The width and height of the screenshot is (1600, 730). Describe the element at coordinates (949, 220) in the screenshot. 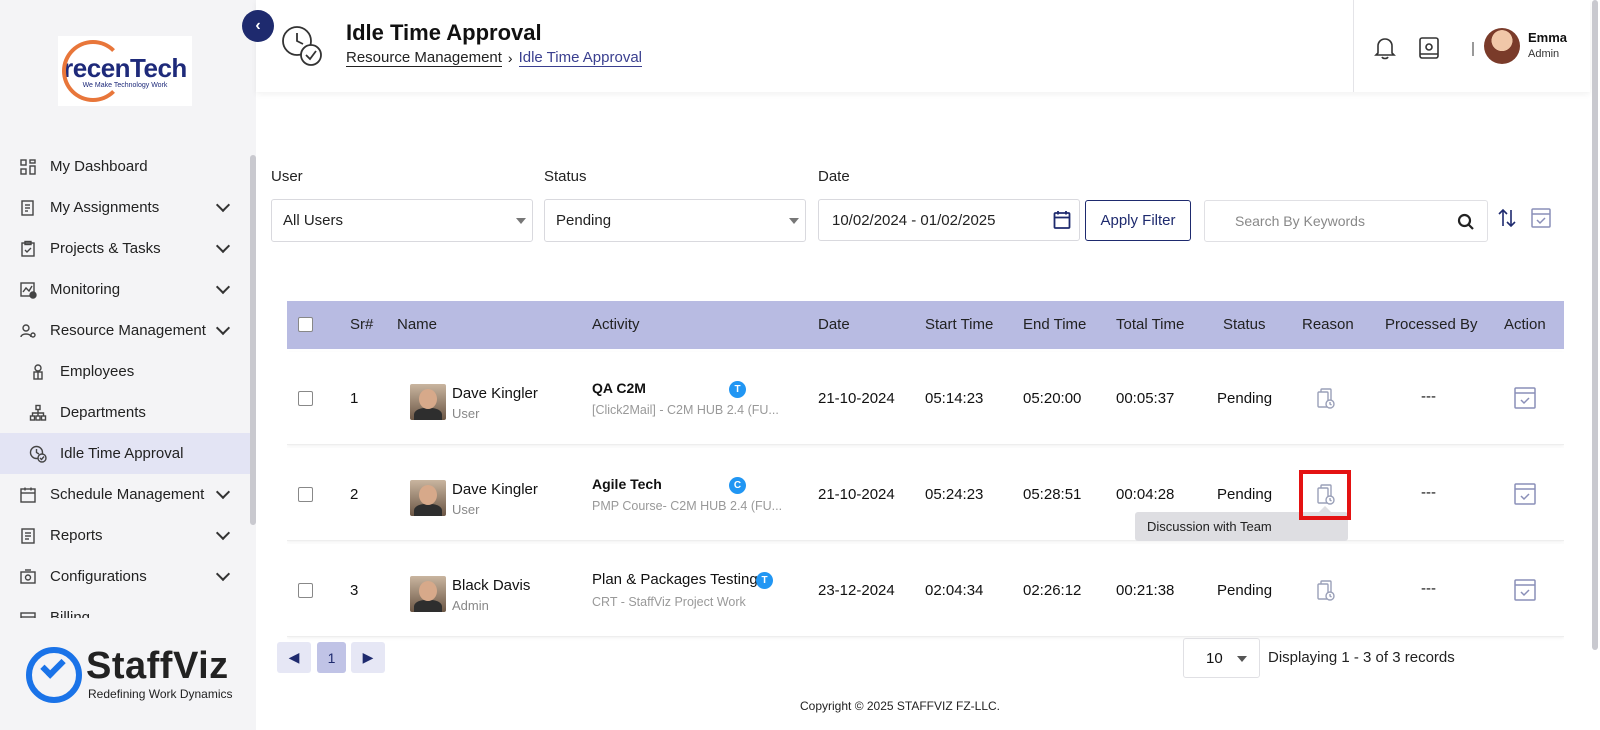

I see `date-range-input: 10/02/2024 - 01/02/2025` at that location.